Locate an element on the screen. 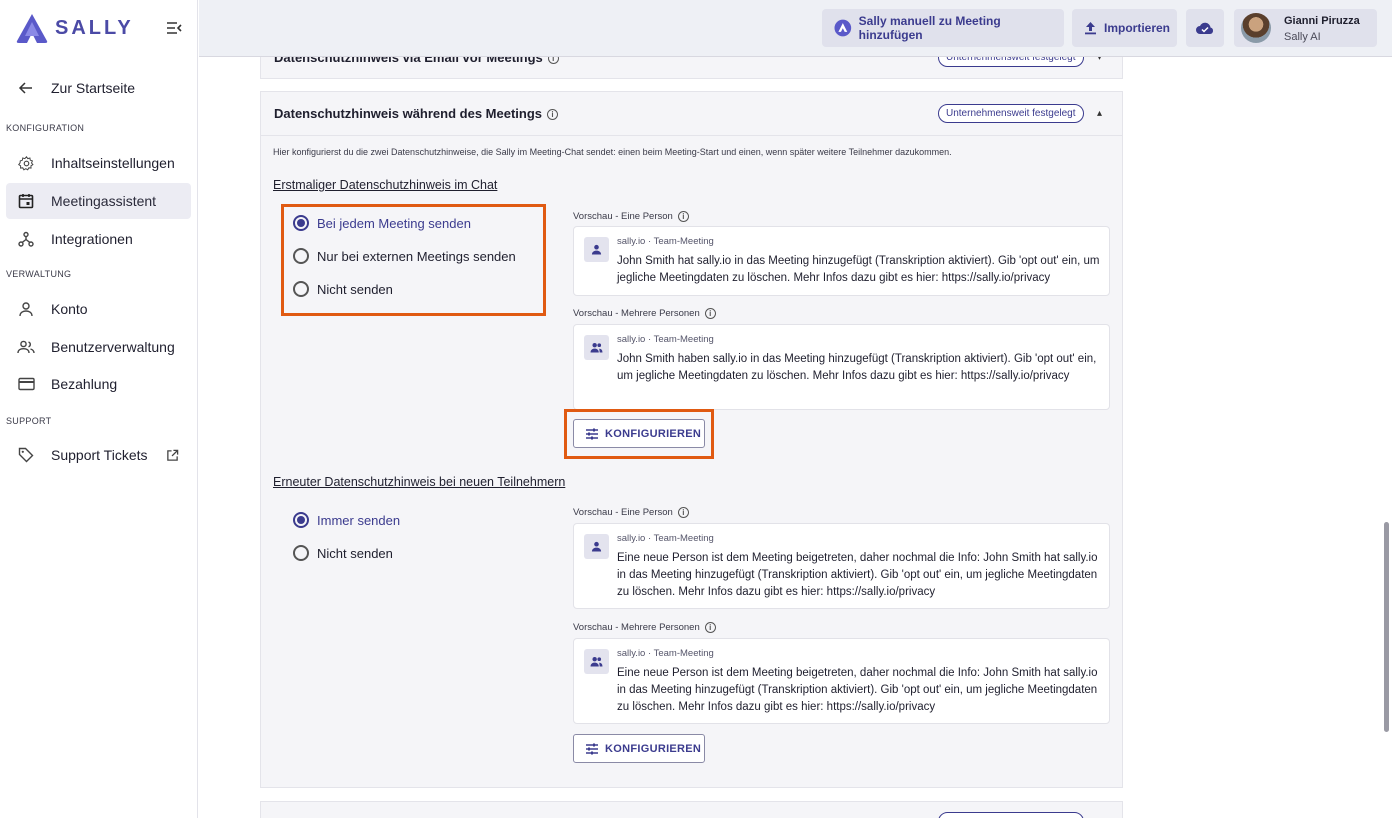  import-button: Importieren is located at coordinates (1124, 28).